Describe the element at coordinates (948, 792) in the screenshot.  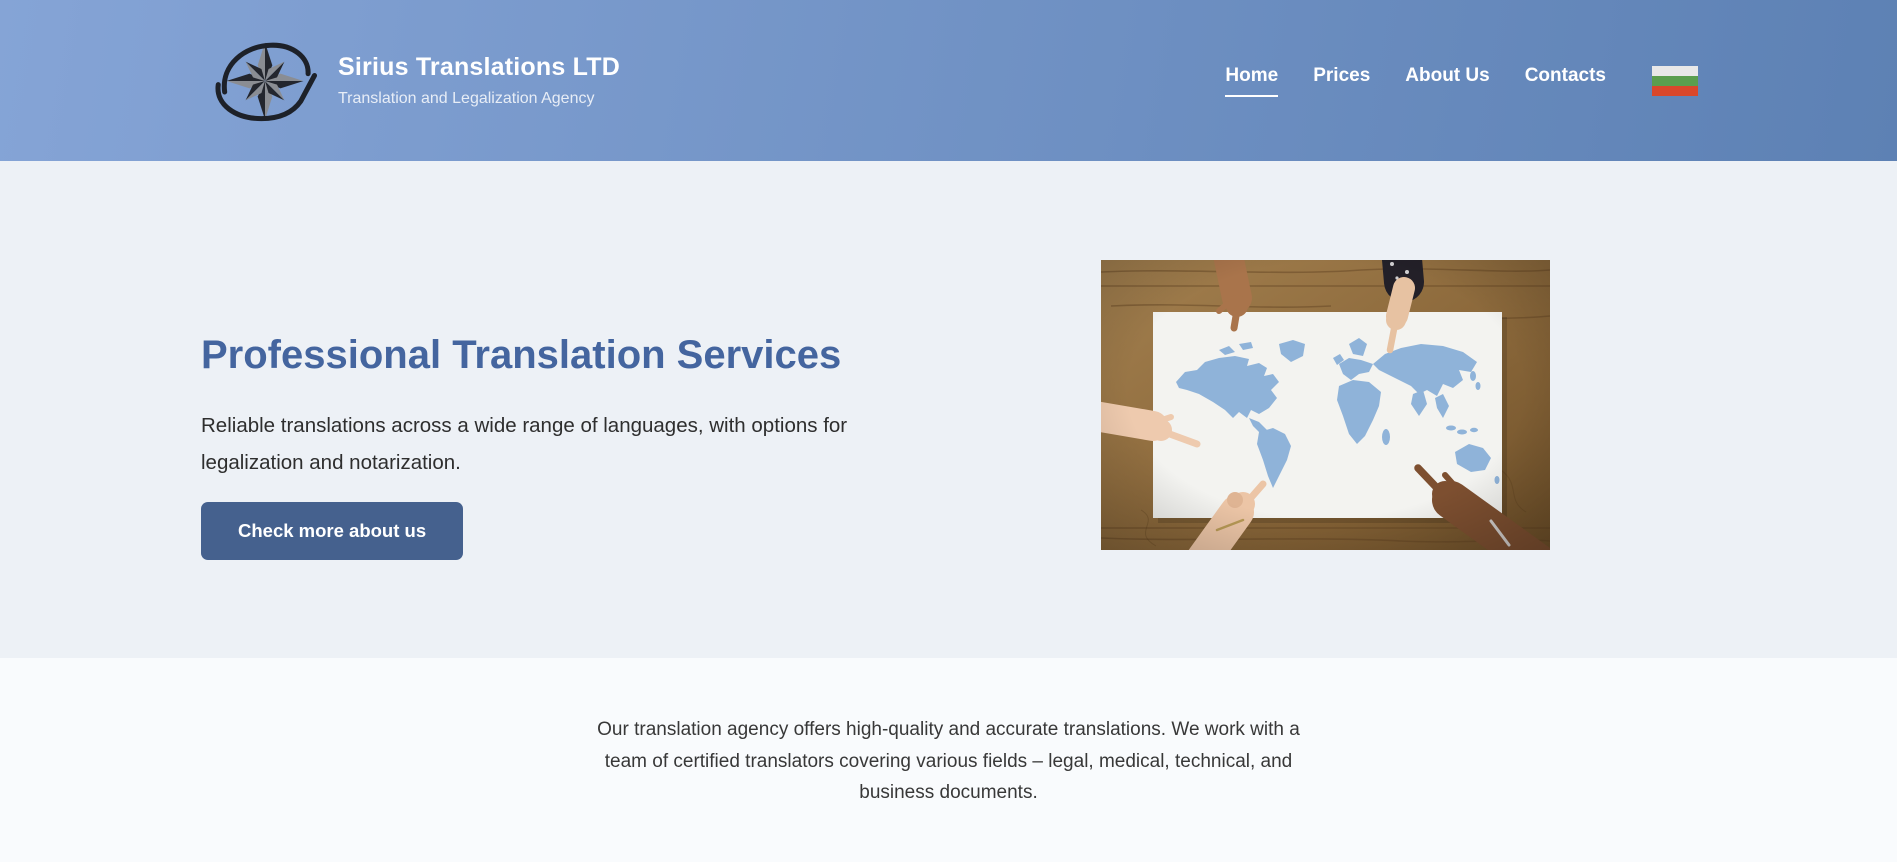
I see `about-line-3: business documents.` at that location.